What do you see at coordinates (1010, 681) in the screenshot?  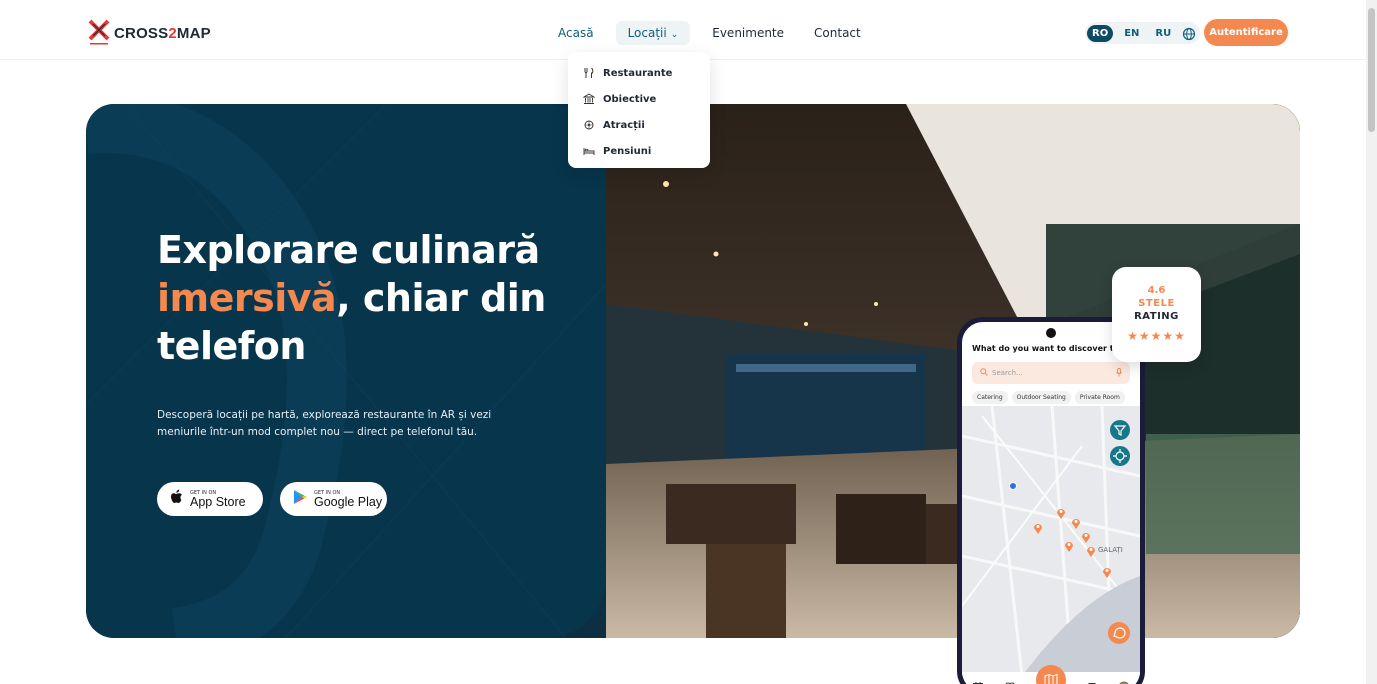 I see `heart-icon` at bounding box center [1010, 681].